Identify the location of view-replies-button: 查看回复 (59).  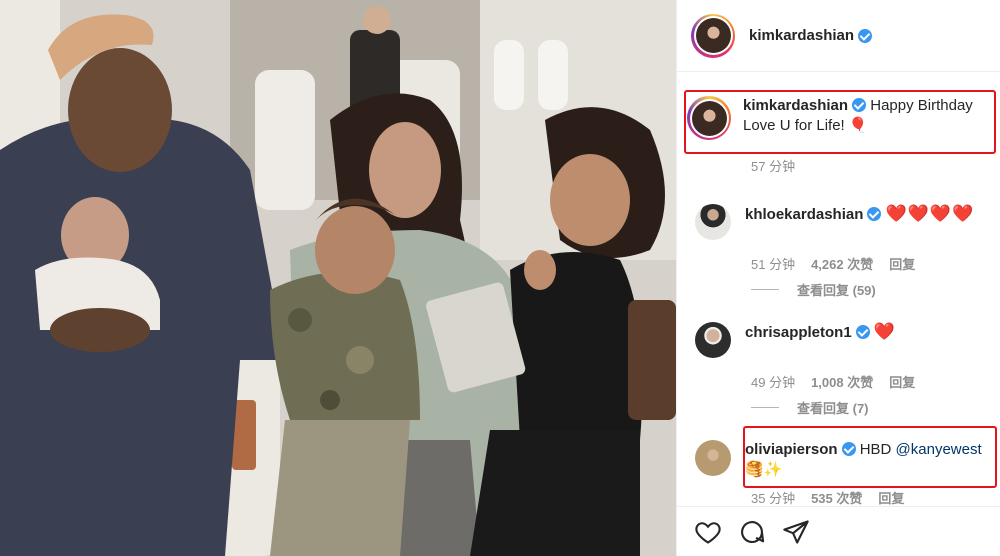
(813, 289).